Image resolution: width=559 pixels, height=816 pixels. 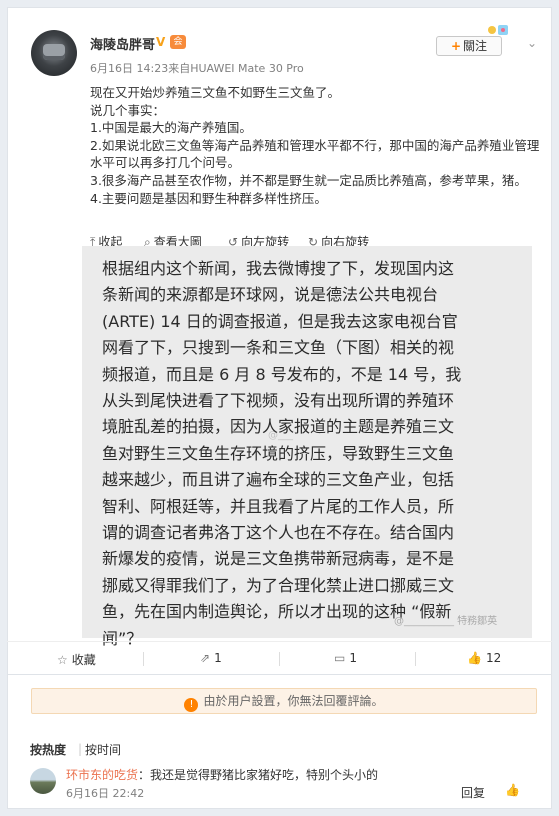 I want to click on repost-button: ⇗ 1, so click(x=211, y=658).